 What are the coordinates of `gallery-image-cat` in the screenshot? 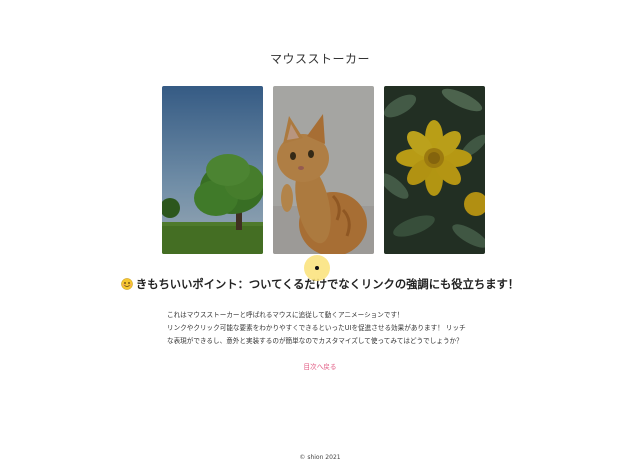 It's located at (323, 170).